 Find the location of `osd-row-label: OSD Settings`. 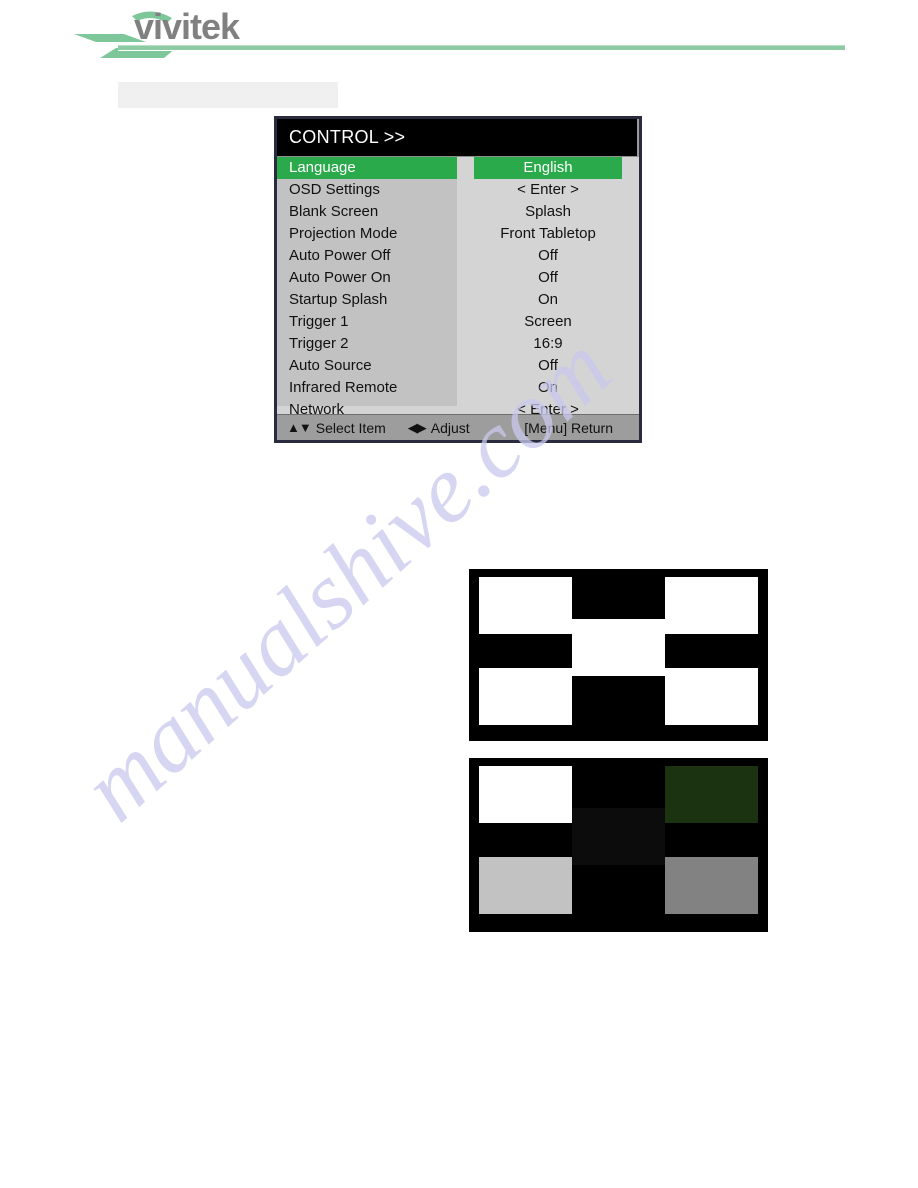

osd-row-label: OSD Settings is located at coordinates (334, 189).